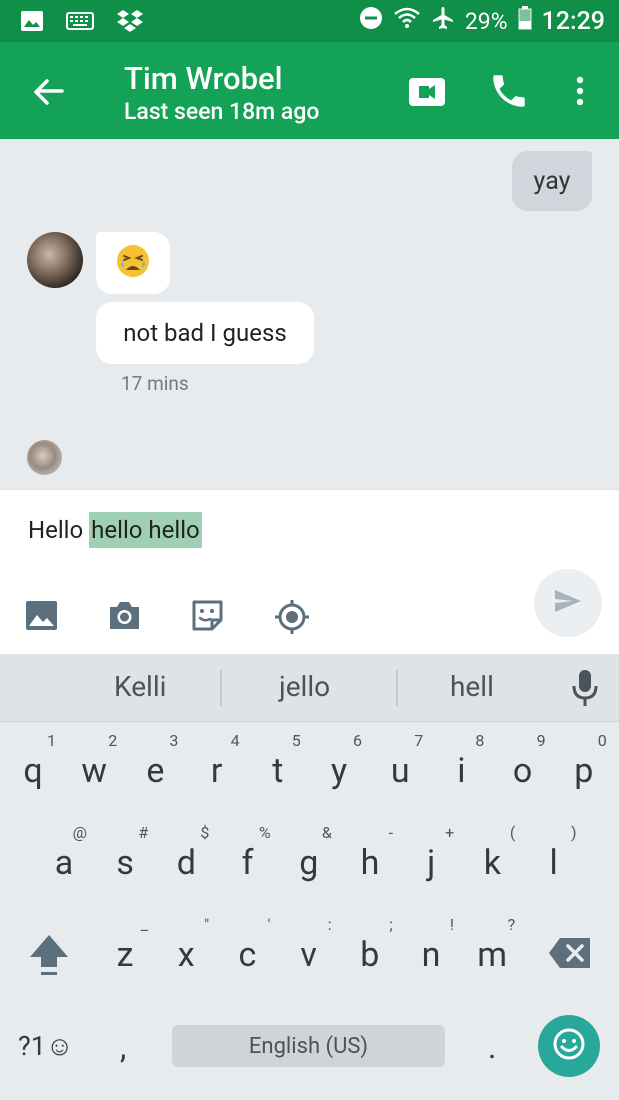 The image size is (619, 1100). Describe the element at coordinates (115, 530) in the screenshot. I see `message-input: Hello hello hello` at that location.